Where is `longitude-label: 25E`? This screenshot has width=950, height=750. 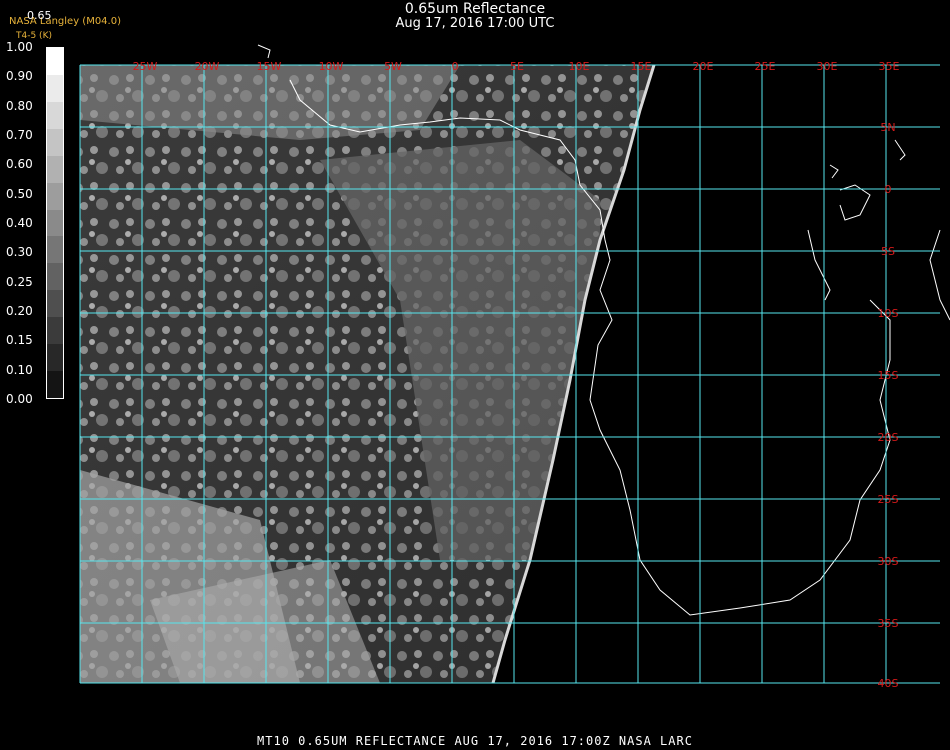
longitude-label: 25E is located at coordinates (765, 66).